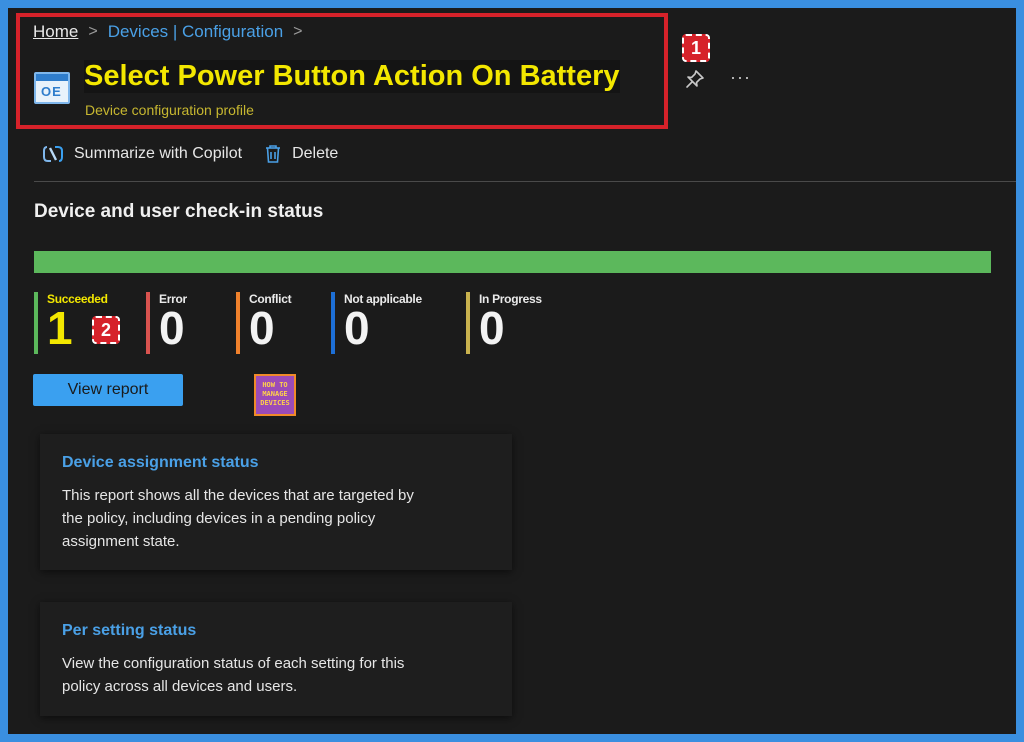 This screenshot has height=742, width=1024. I want to click on checkin-status-heading: Device and user check-in status, so click(179, 211).